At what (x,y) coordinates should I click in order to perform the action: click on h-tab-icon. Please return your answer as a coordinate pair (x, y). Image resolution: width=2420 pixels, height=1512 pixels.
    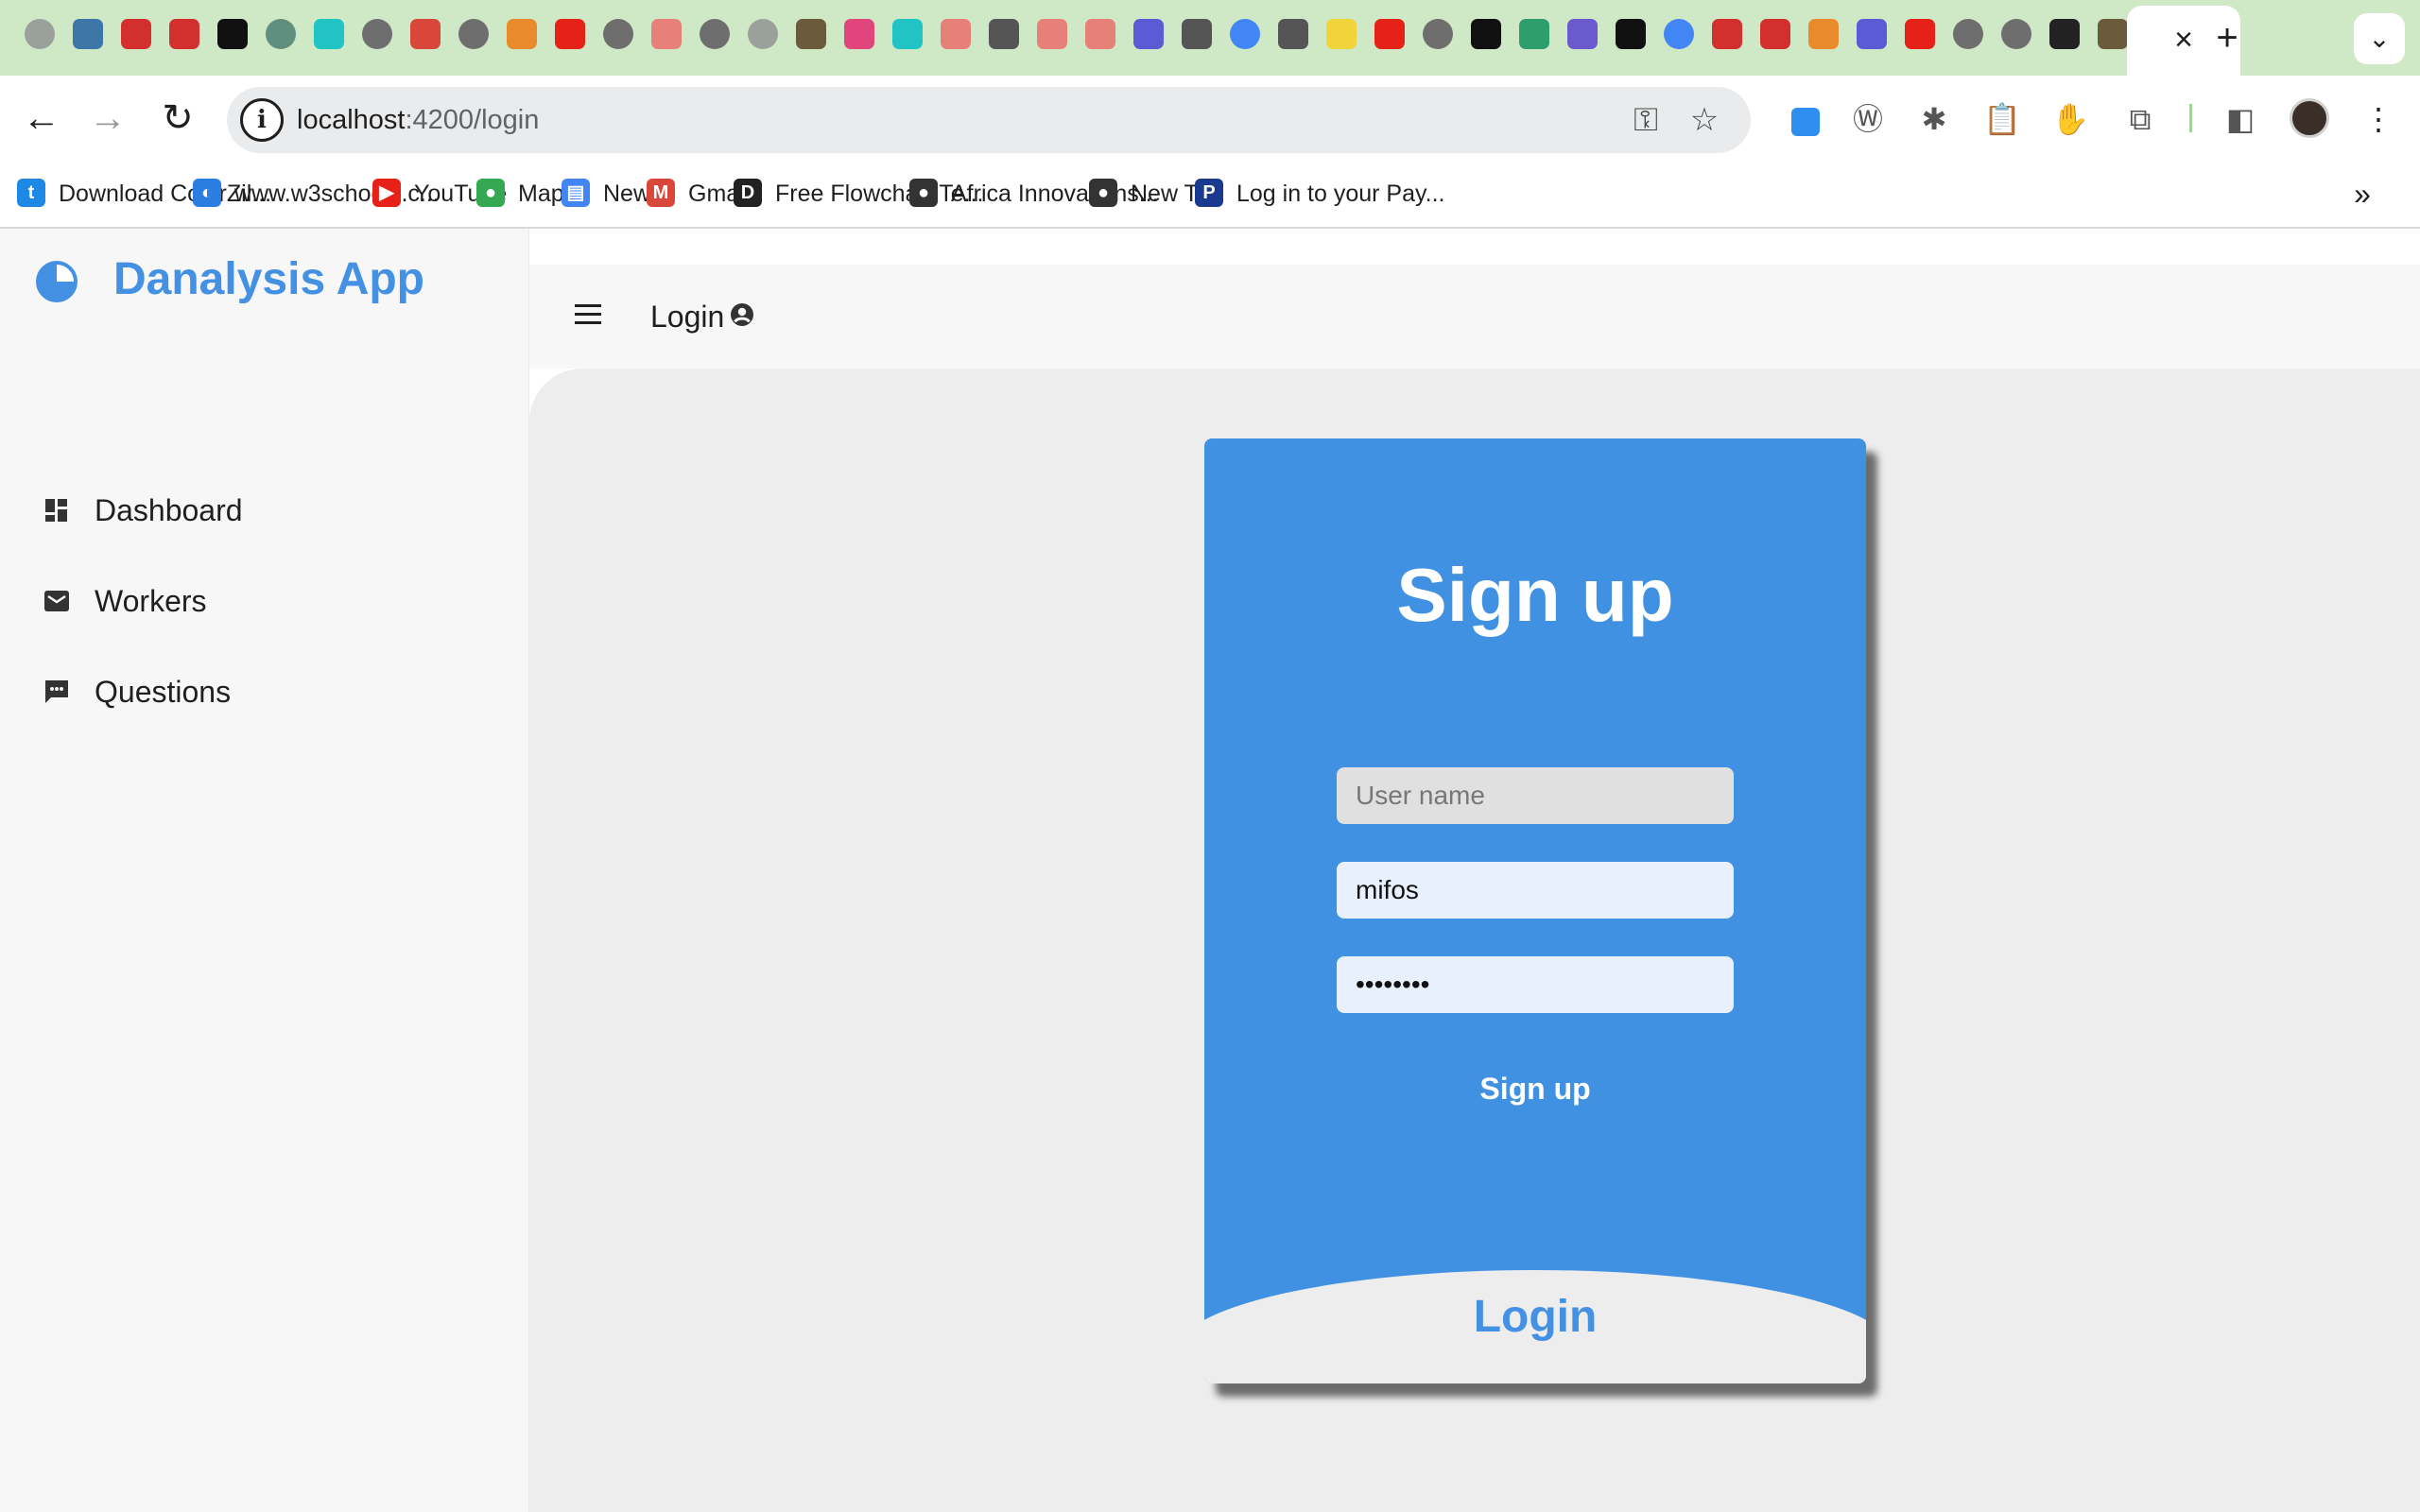
    Looking at the image, I should click on (1582, 34).